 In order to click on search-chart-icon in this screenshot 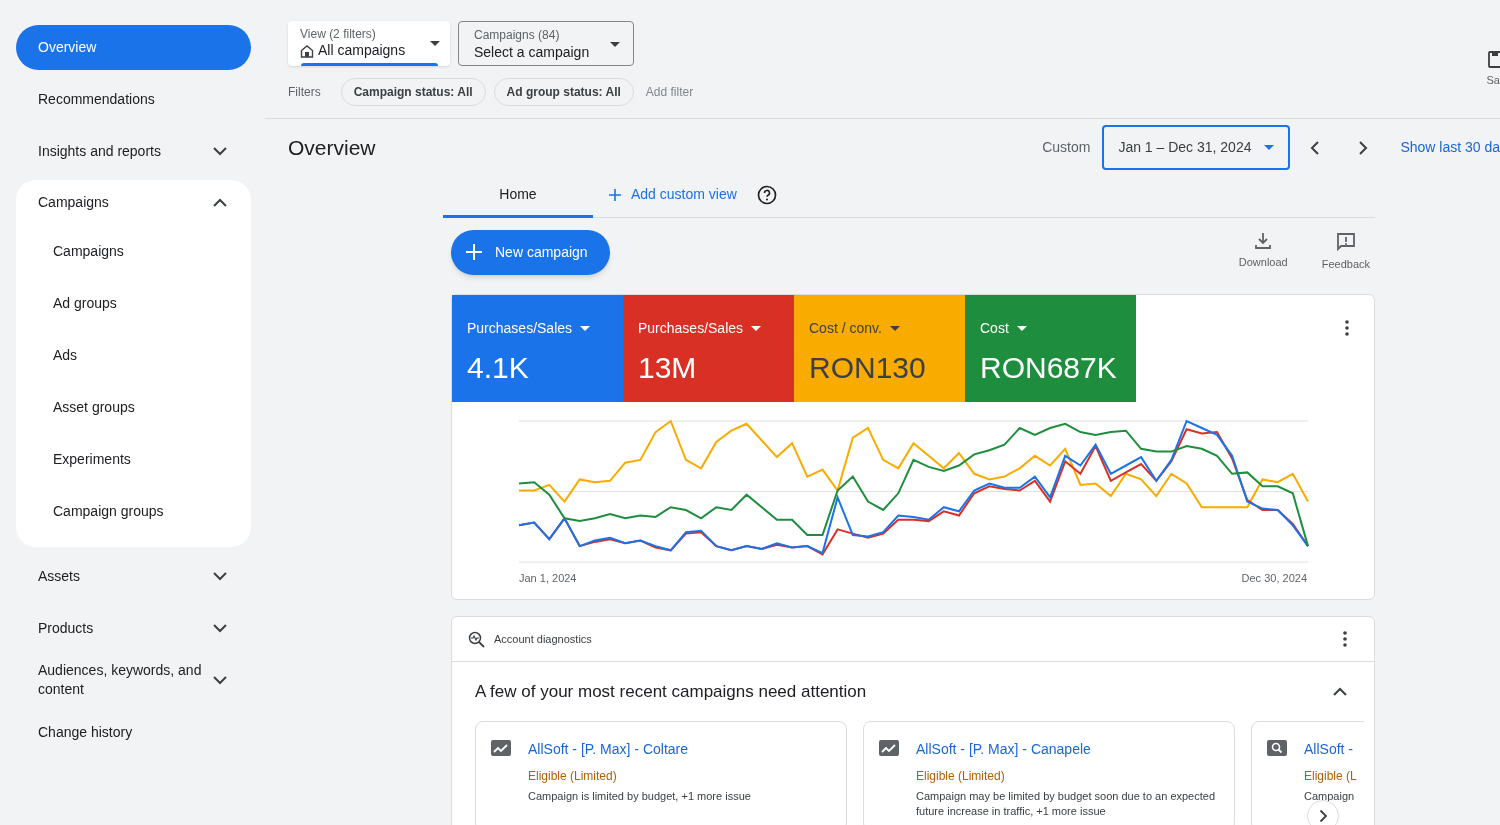, I will do `click(1277, 748)`.